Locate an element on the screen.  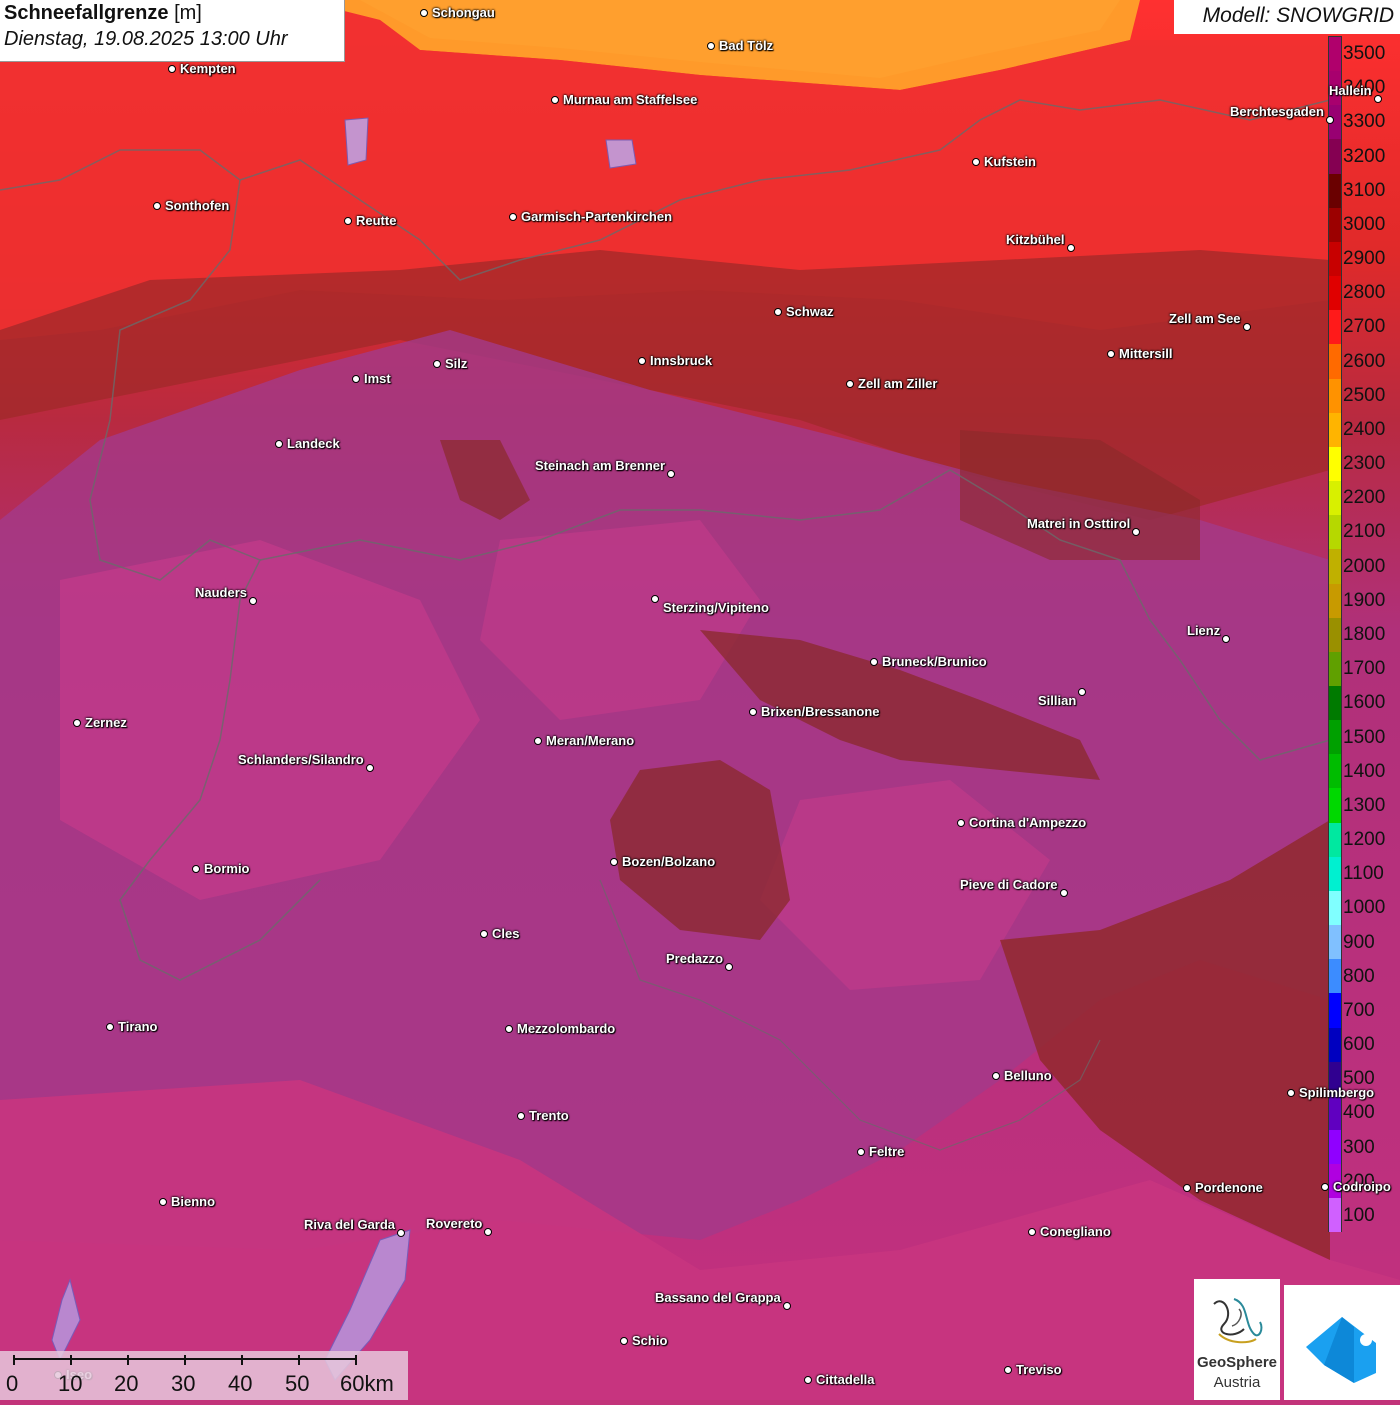
legend-label: 2700 is located at coordinates (1364, 327).